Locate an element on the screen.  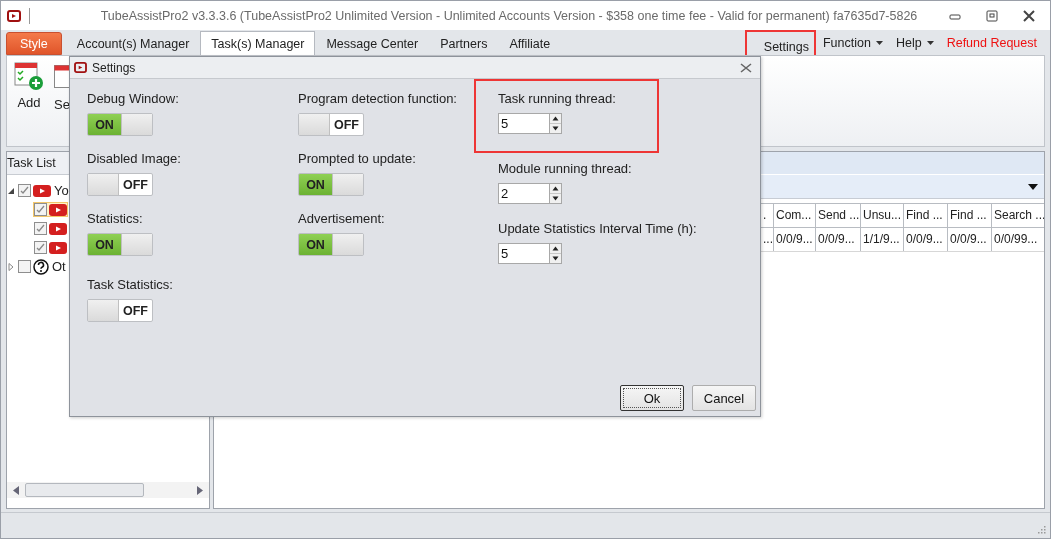
question-icon is located at coordinates (41, 266).